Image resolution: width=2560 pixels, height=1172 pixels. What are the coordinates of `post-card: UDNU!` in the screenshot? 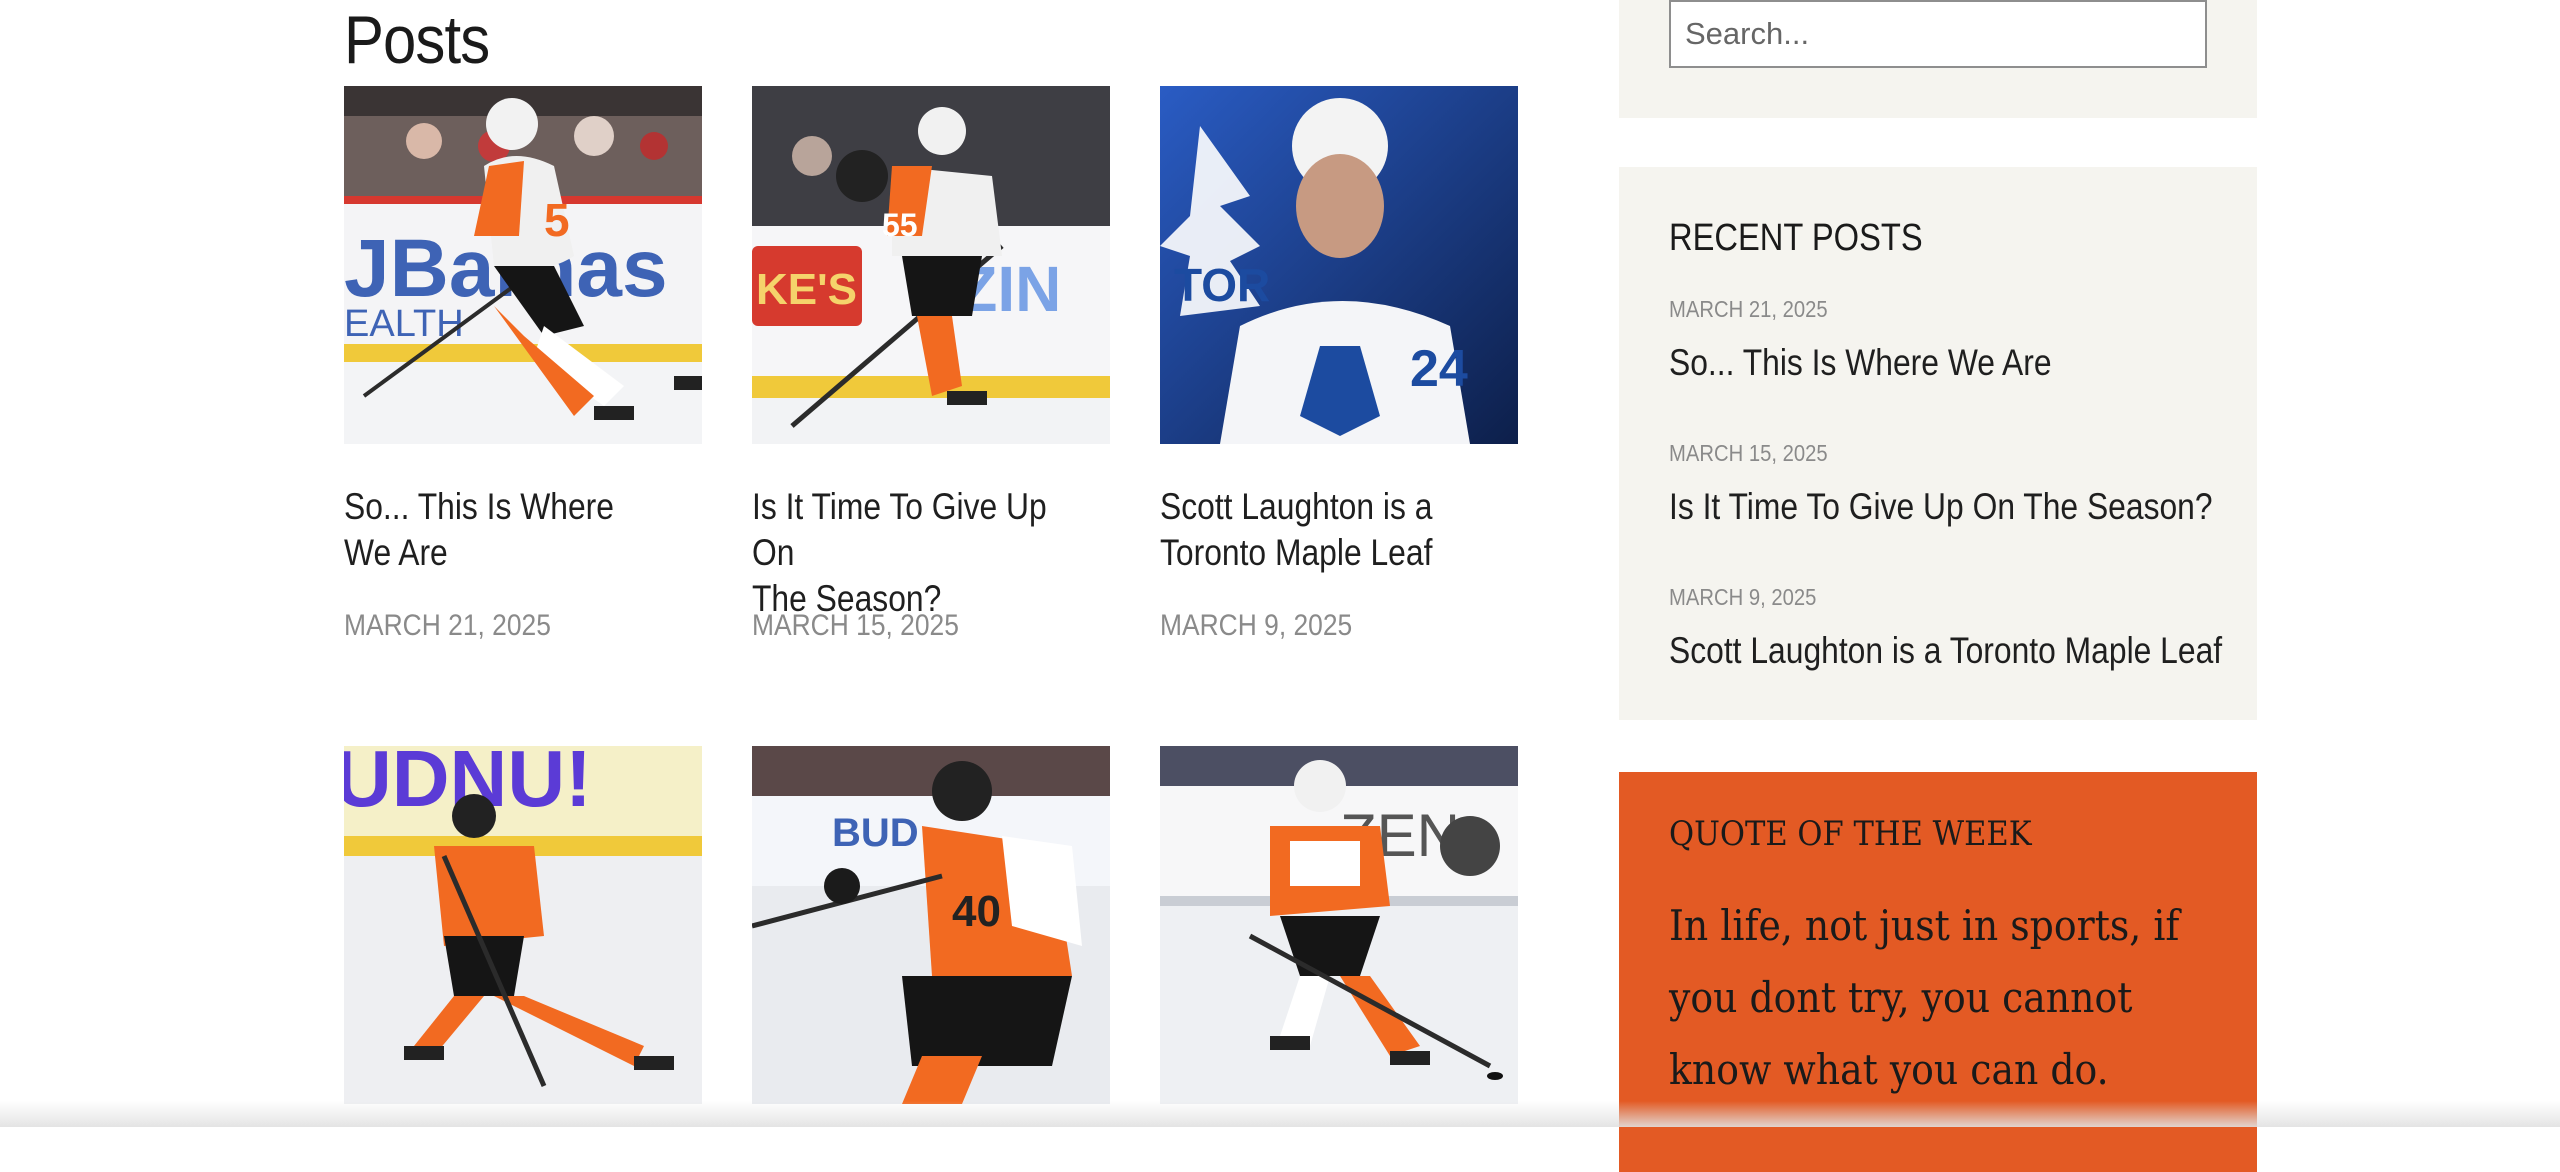 It's located at (523, 925).